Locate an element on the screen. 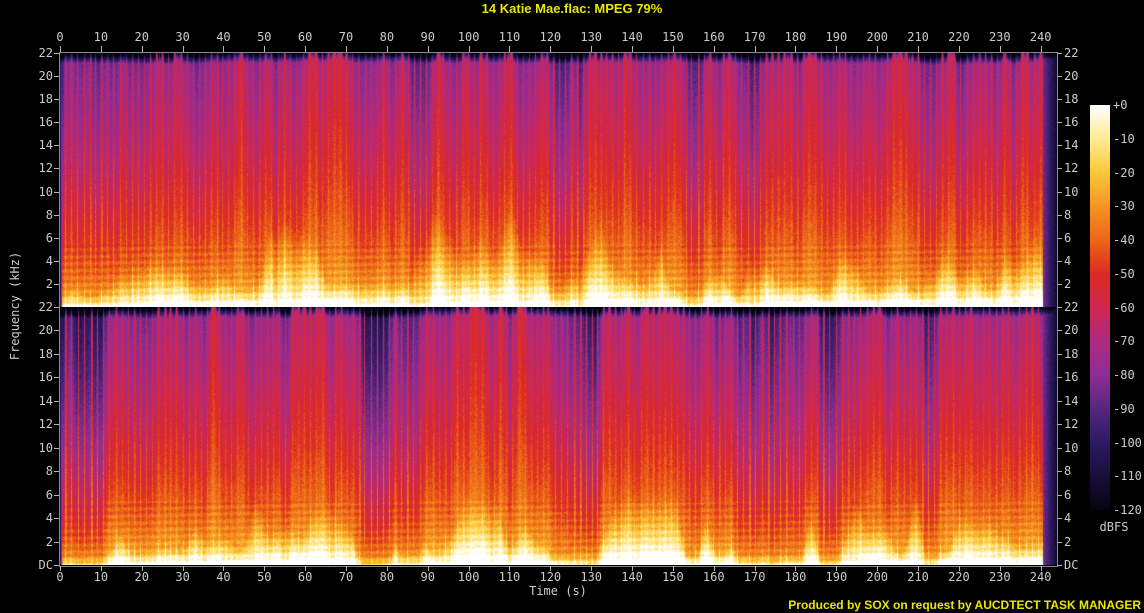 The width and height of the screenshot is (1144, 613). time-tick-label: 130 is located at coordinates (591, 37).